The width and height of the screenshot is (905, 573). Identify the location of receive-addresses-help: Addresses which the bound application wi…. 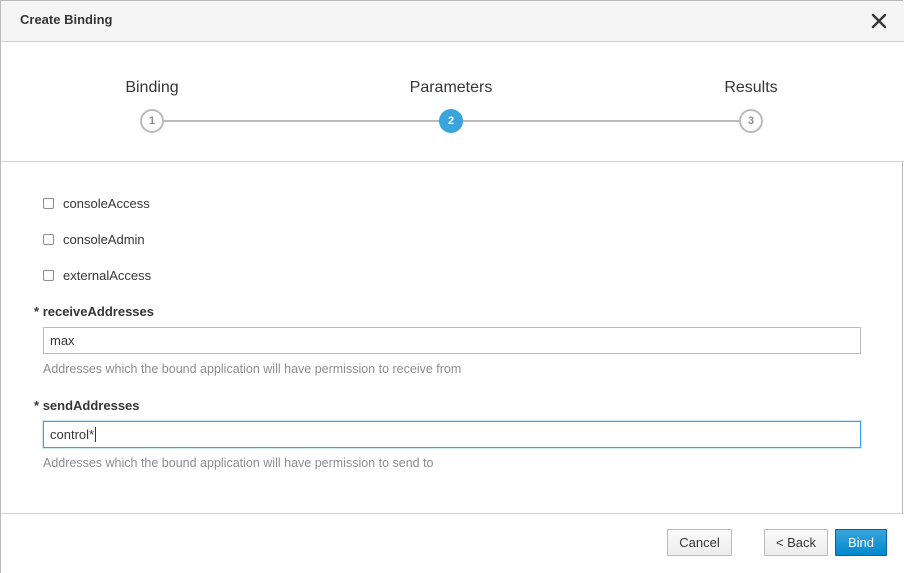
(252, 369).